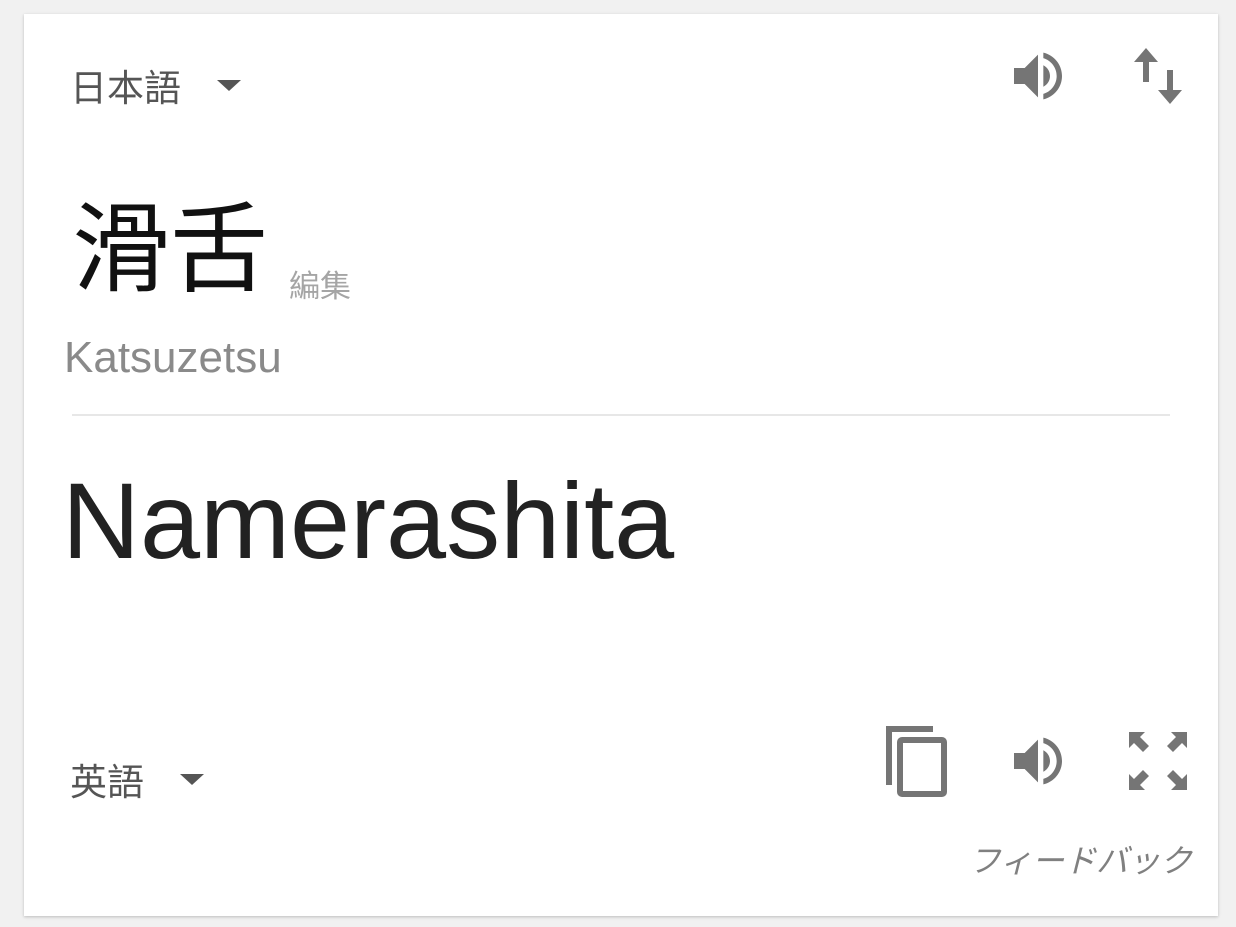  I want to click on translation-listen-button, so click(1038, 761).